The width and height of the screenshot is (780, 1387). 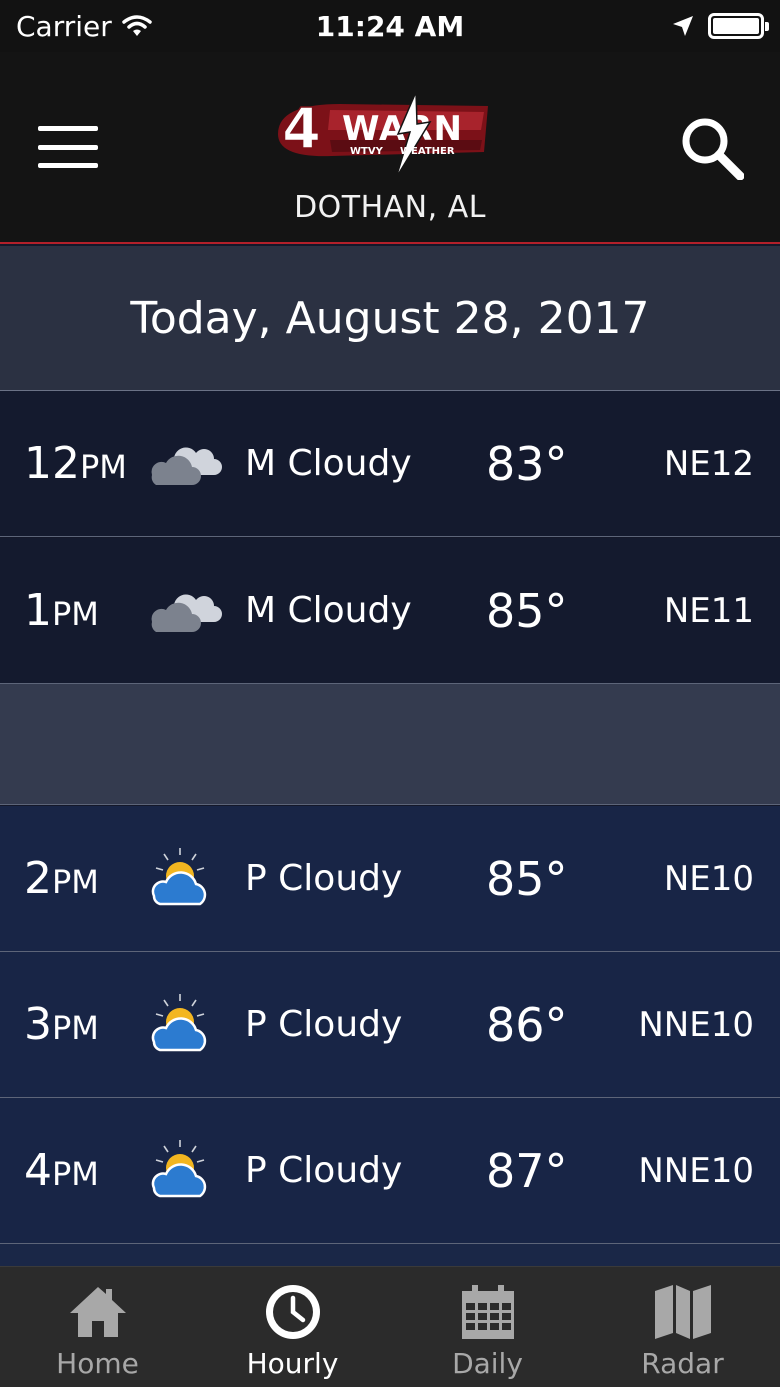 What do you see at coordinates (97, 1363) in the screenshot?
I see `tab-label: Home` at bounding box center [97, 1363].